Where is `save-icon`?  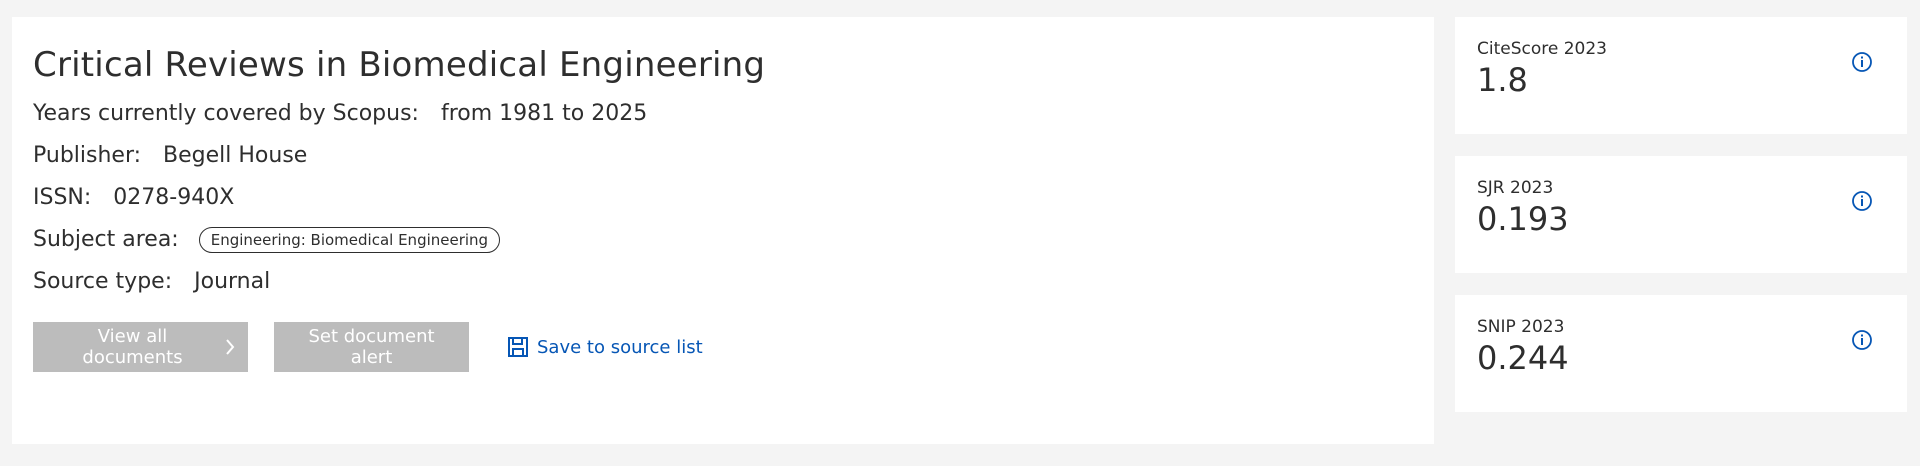 save-icon is located at coordinates (518, 347).